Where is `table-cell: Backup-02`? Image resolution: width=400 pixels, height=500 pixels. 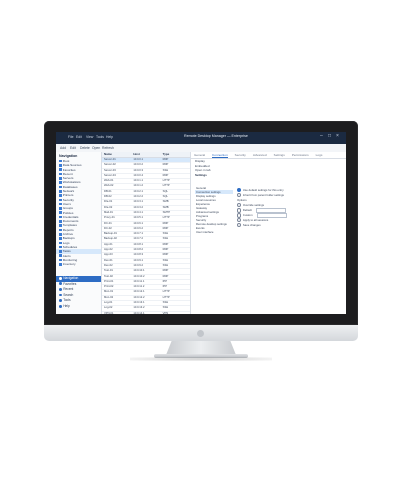
table-cell: Backup-02 is located at coordinates (110, 239).